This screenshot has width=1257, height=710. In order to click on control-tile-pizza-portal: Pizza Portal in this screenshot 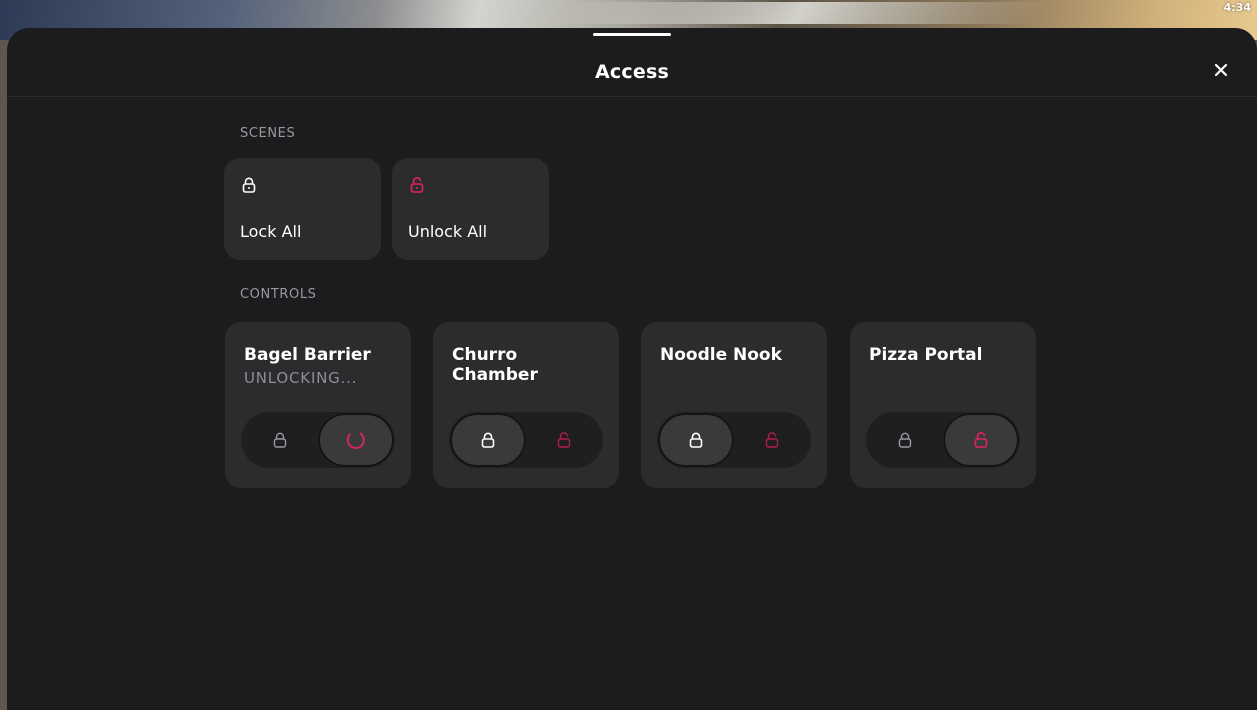, I will do `click(943, 405)`.